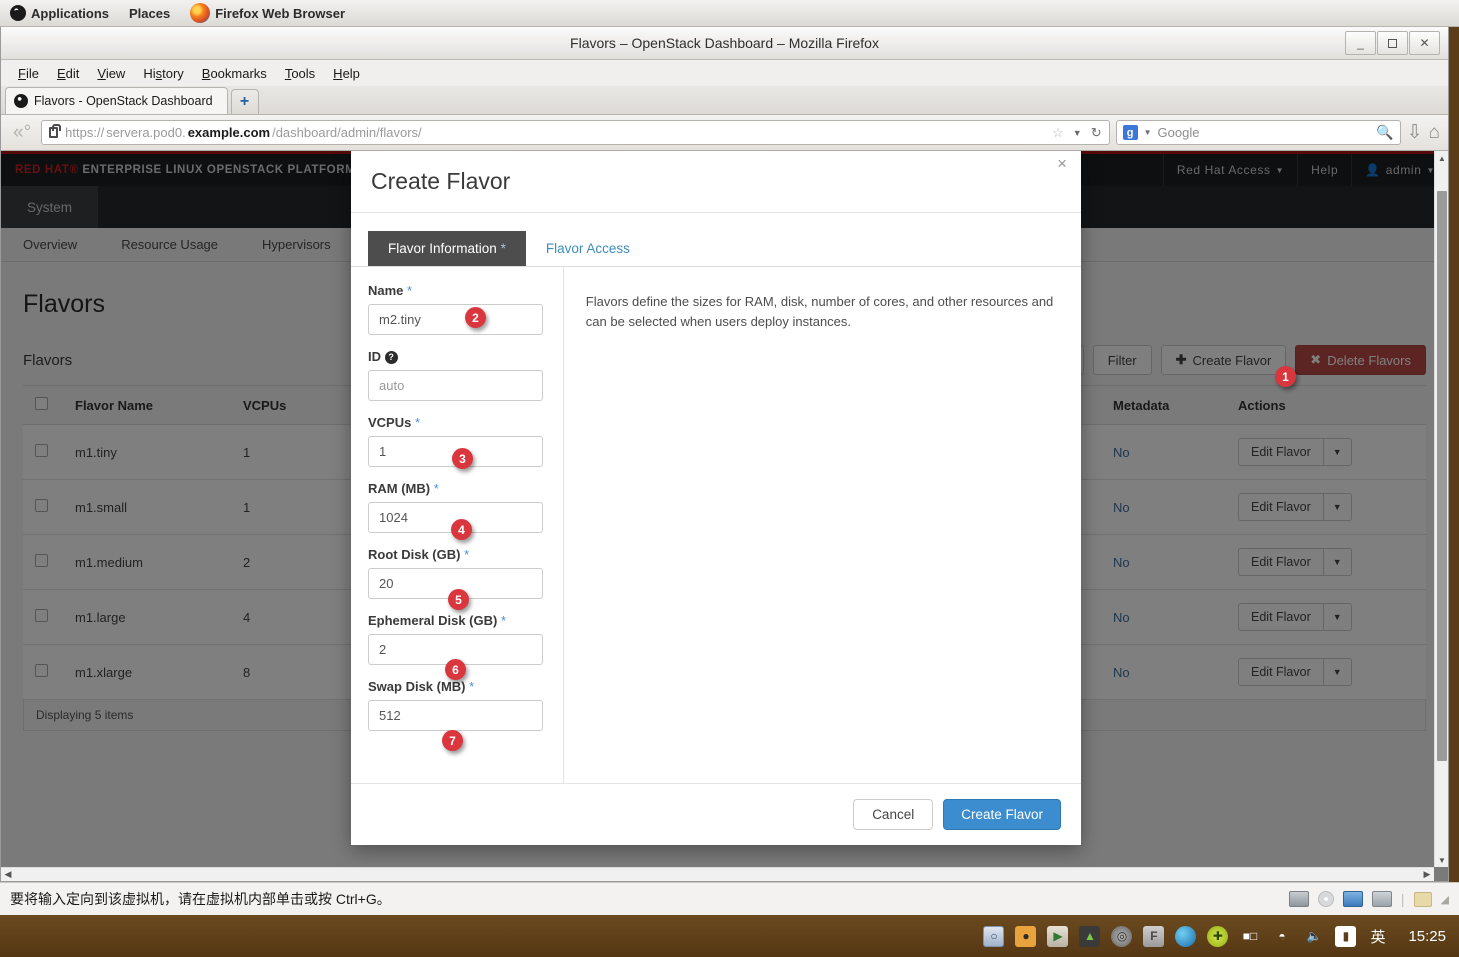 The image size is (1459, 957). Describe the element at coordinates (1415, 132) in the screenshot. I see `downloads-icon: ⇩` at that location.